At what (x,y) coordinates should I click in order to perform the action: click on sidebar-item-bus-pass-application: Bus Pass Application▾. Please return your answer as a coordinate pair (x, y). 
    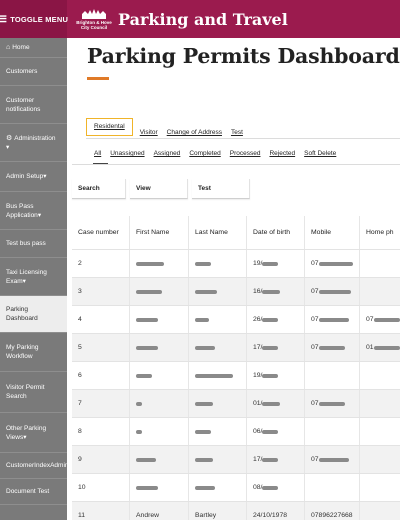
    Looking at the image, I should click on (33, 211).